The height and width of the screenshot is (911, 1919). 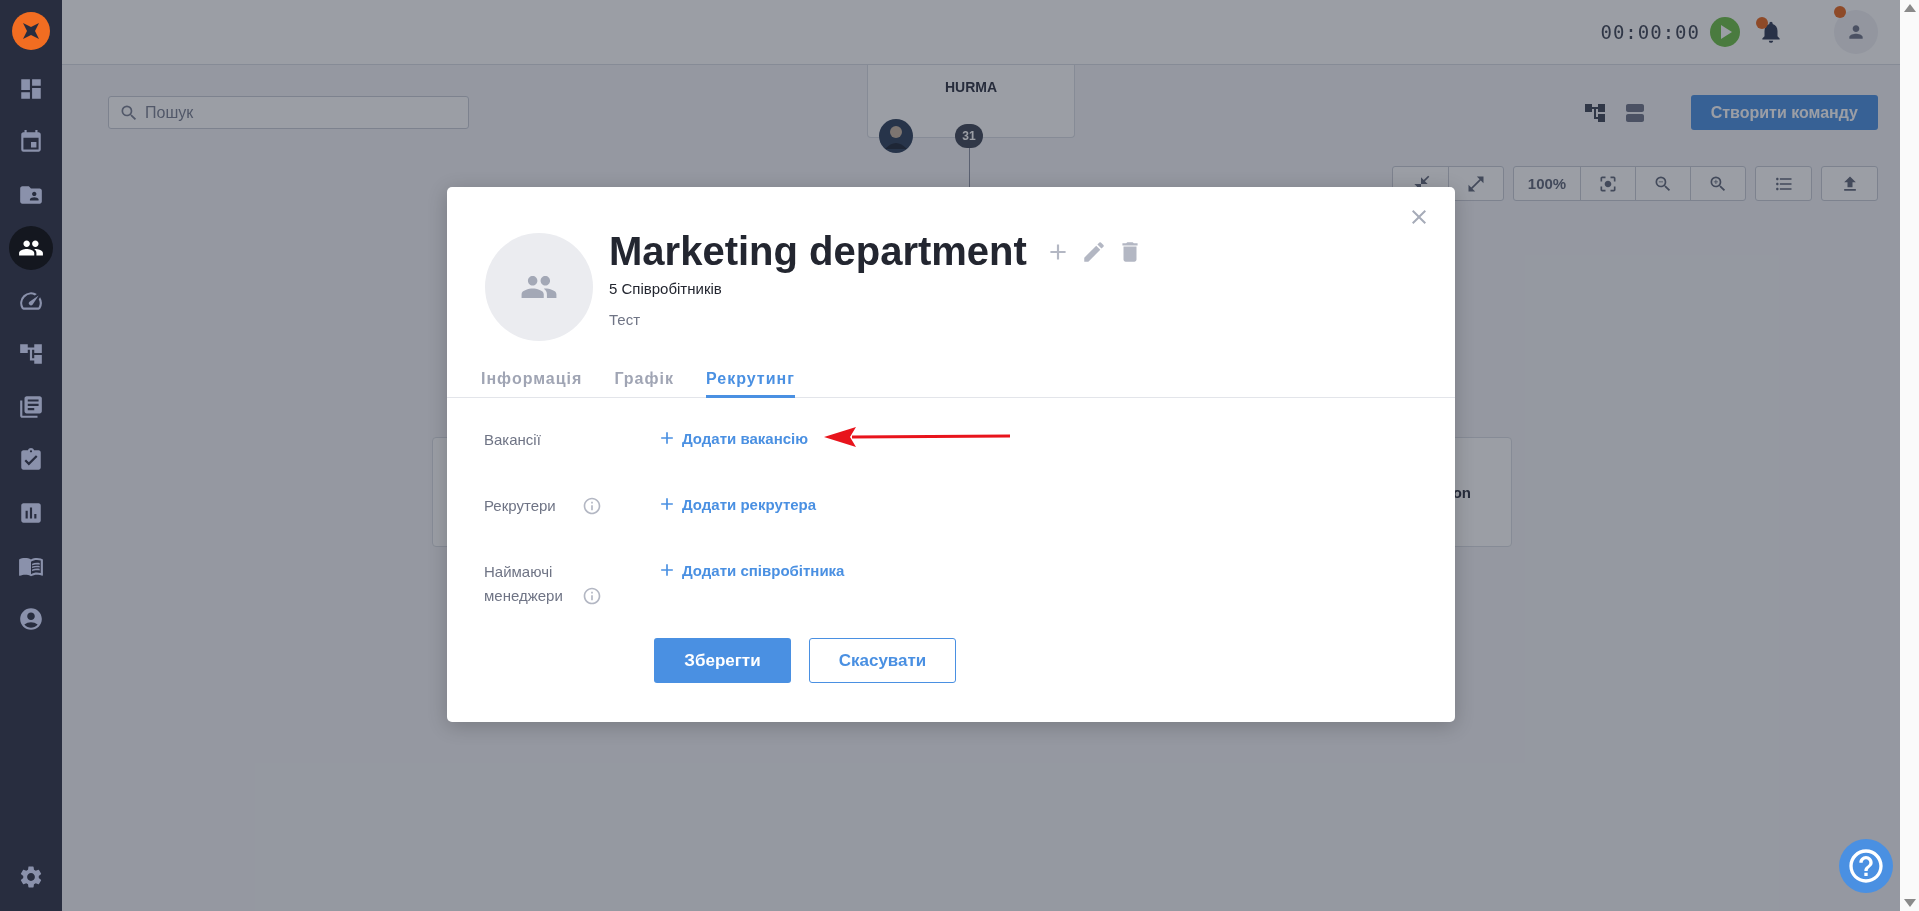 I want to click on help-icon, so click(x=1866, y=866).